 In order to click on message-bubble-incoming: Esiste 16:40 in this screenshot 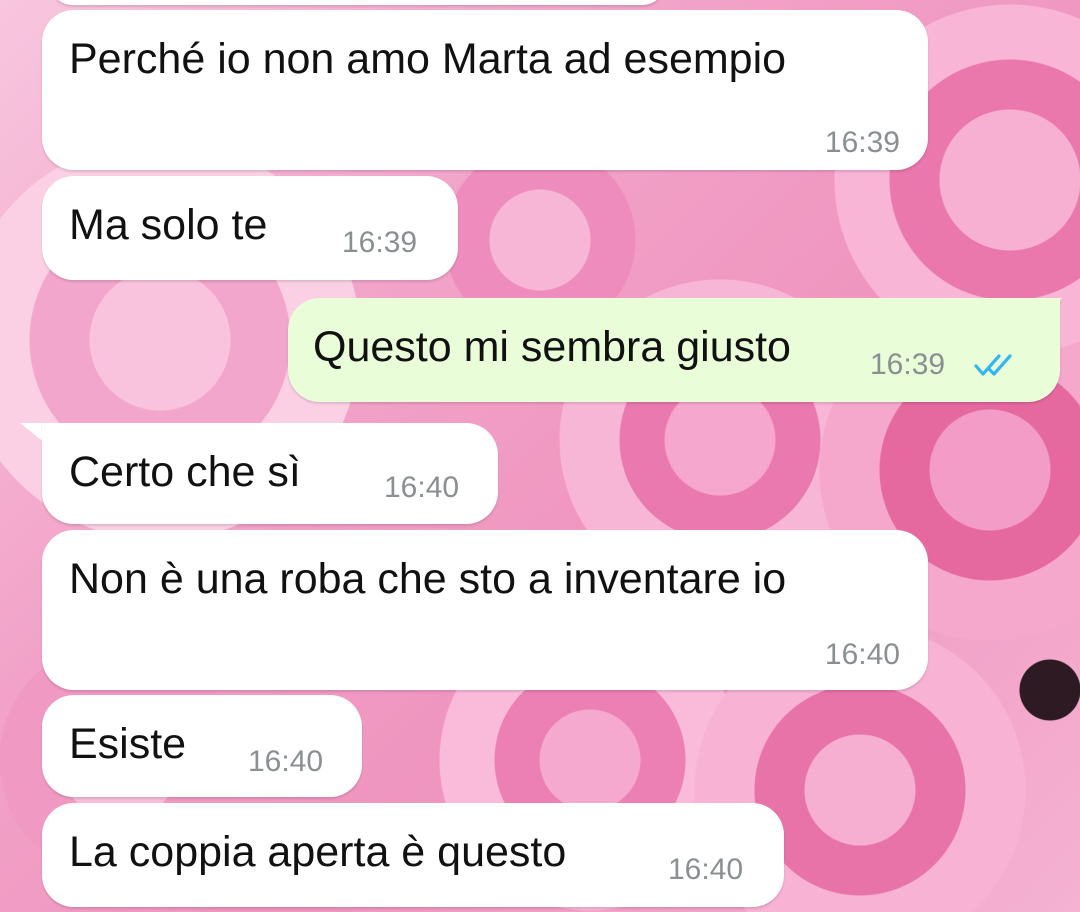, I will do `click(202, 746)`.